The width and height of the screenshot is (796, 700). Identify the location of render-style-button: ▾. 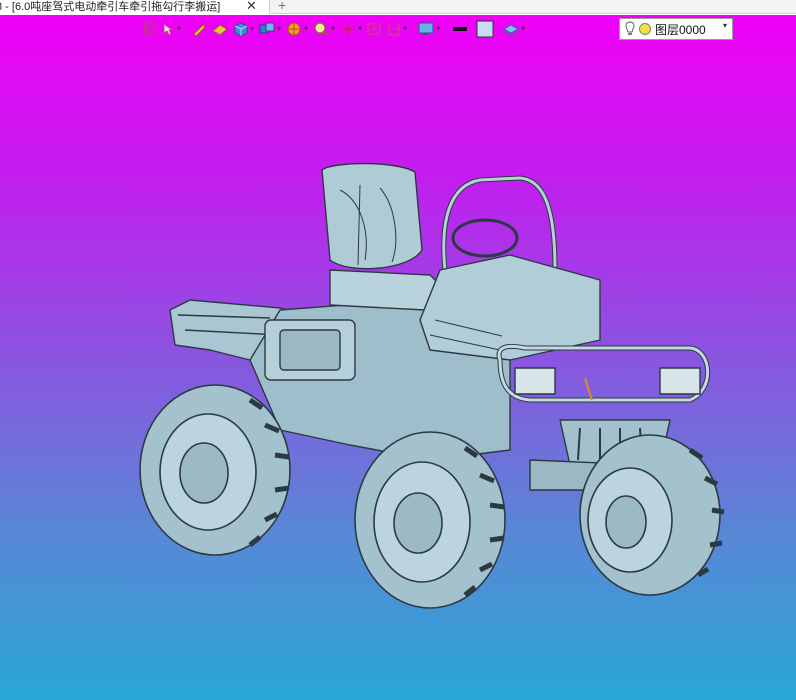
(296, 29).